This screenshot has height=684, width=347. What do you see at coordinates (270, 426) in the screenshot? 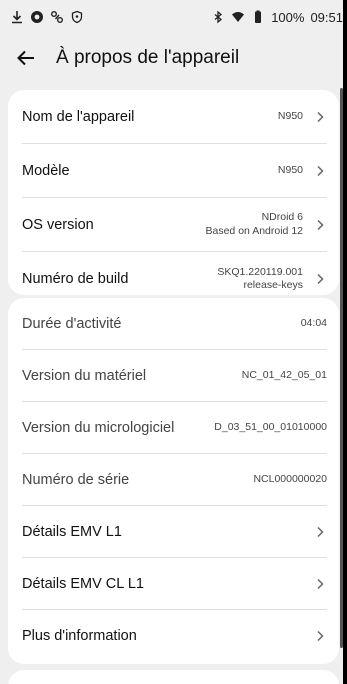
I see `row-value: D_03_51_00_01010000` at bounding box center [270, 426].